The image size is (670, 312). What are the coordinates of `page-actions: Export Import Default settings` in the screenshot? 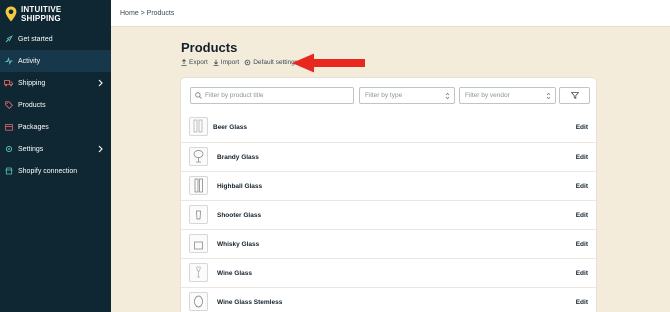 It's located at (239, 62).